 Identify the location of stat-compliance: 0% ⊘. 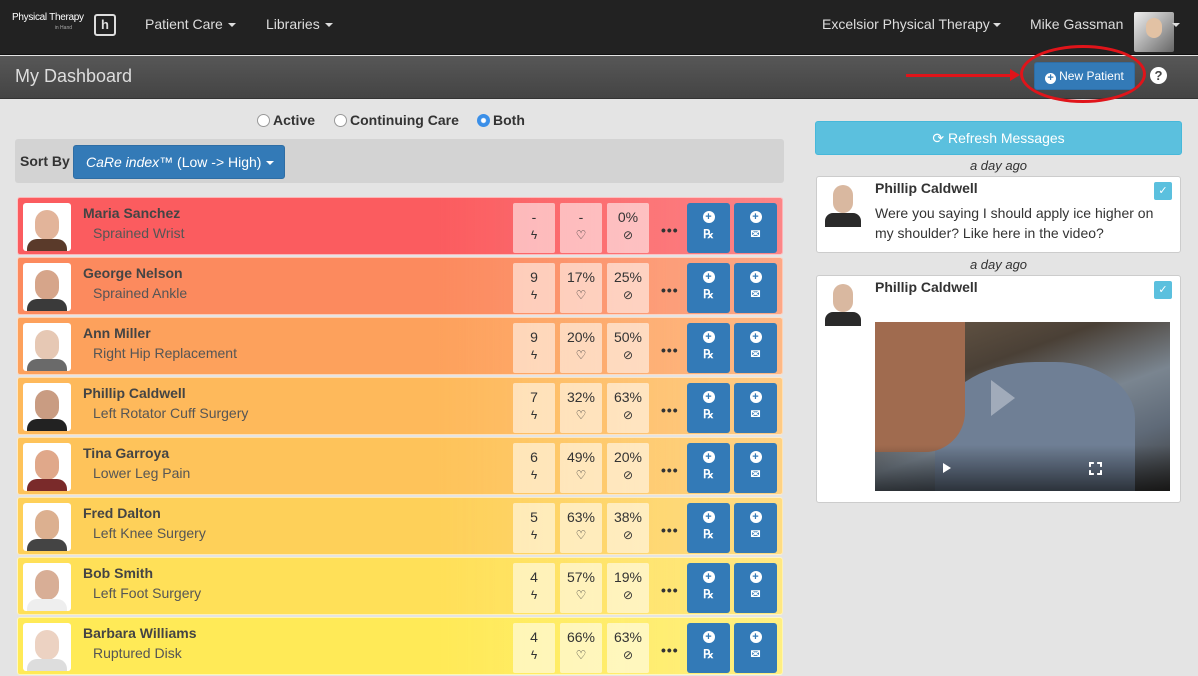
(628, 228).